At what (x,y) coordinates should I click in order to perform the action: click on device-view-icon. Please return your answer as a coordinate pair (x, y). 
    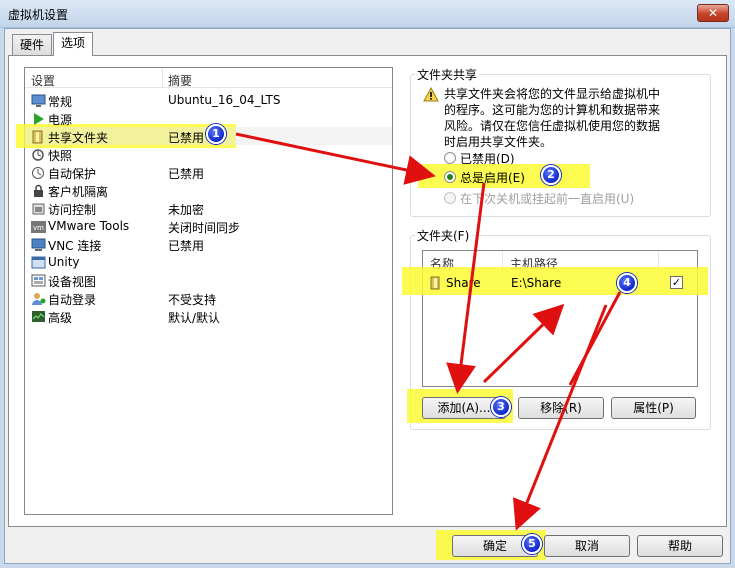
    Looking at the image, I should click on (38, 280).